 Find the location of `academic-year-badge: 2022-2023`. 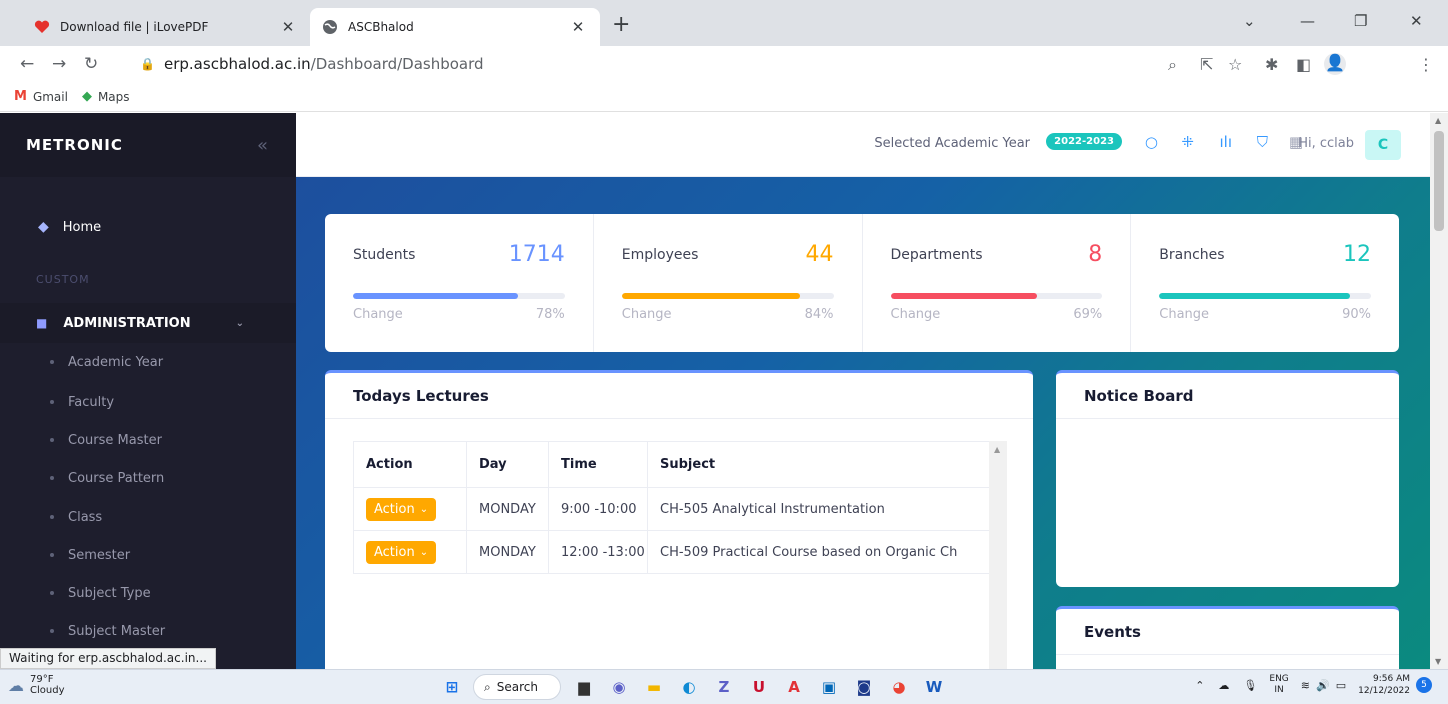

academic-year-badge: 2022-2023 is located at coordinates (1084, 141).